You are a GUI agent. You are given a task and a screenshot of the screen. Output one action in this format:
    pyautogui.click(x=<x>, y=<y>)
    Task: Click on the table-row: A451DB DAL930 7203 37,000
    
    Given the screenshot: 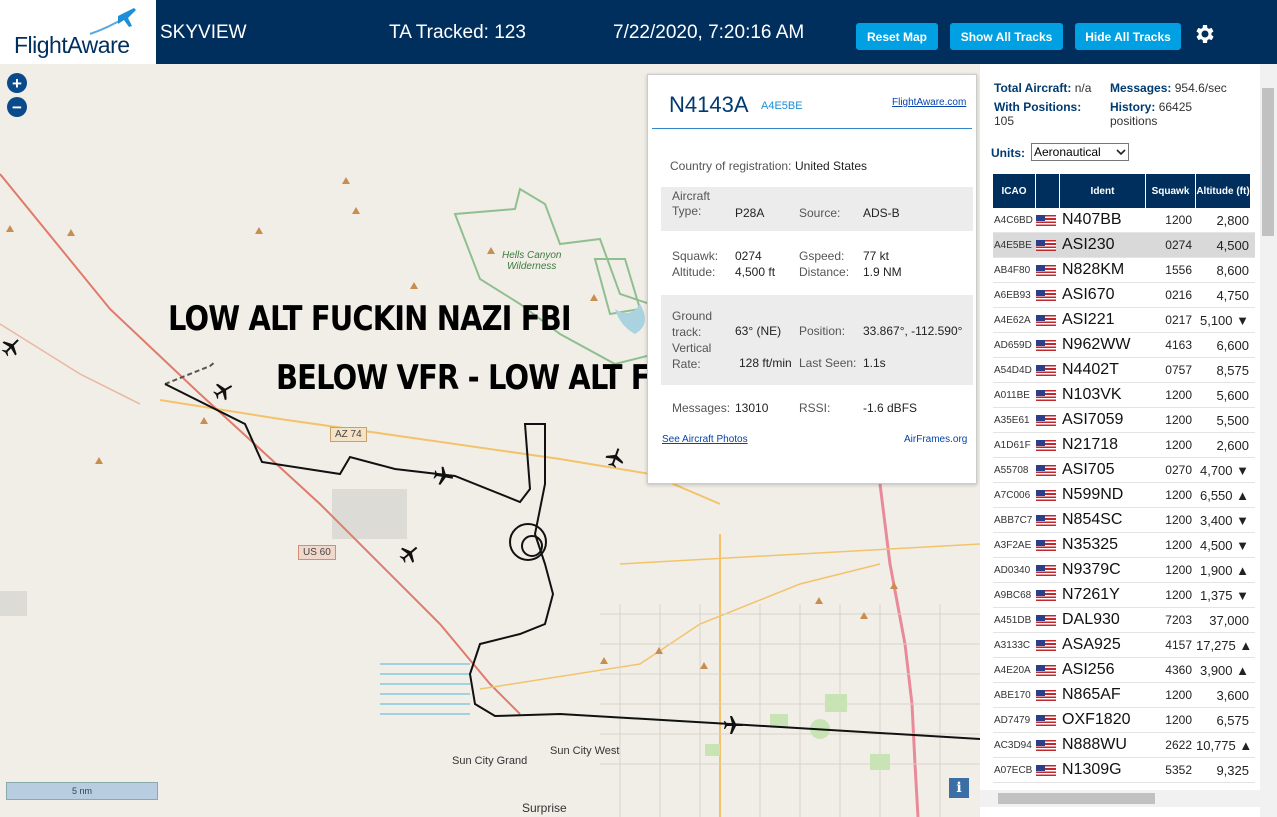 What is the action you would take?
    pyautogui.click(x=1124, y=620)
    